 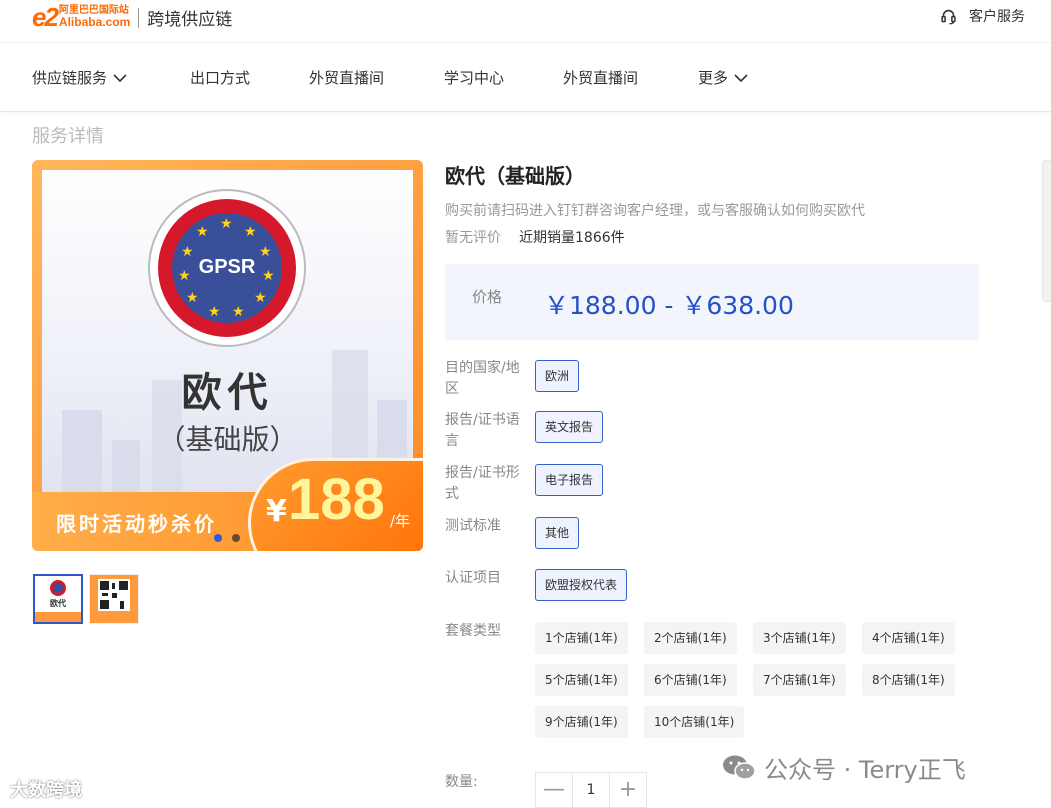 What do you see at coordinates (908, 680) in the screenshot?
I see `package-option: 8个店铺(1年)` at bounding box center [908, 680].